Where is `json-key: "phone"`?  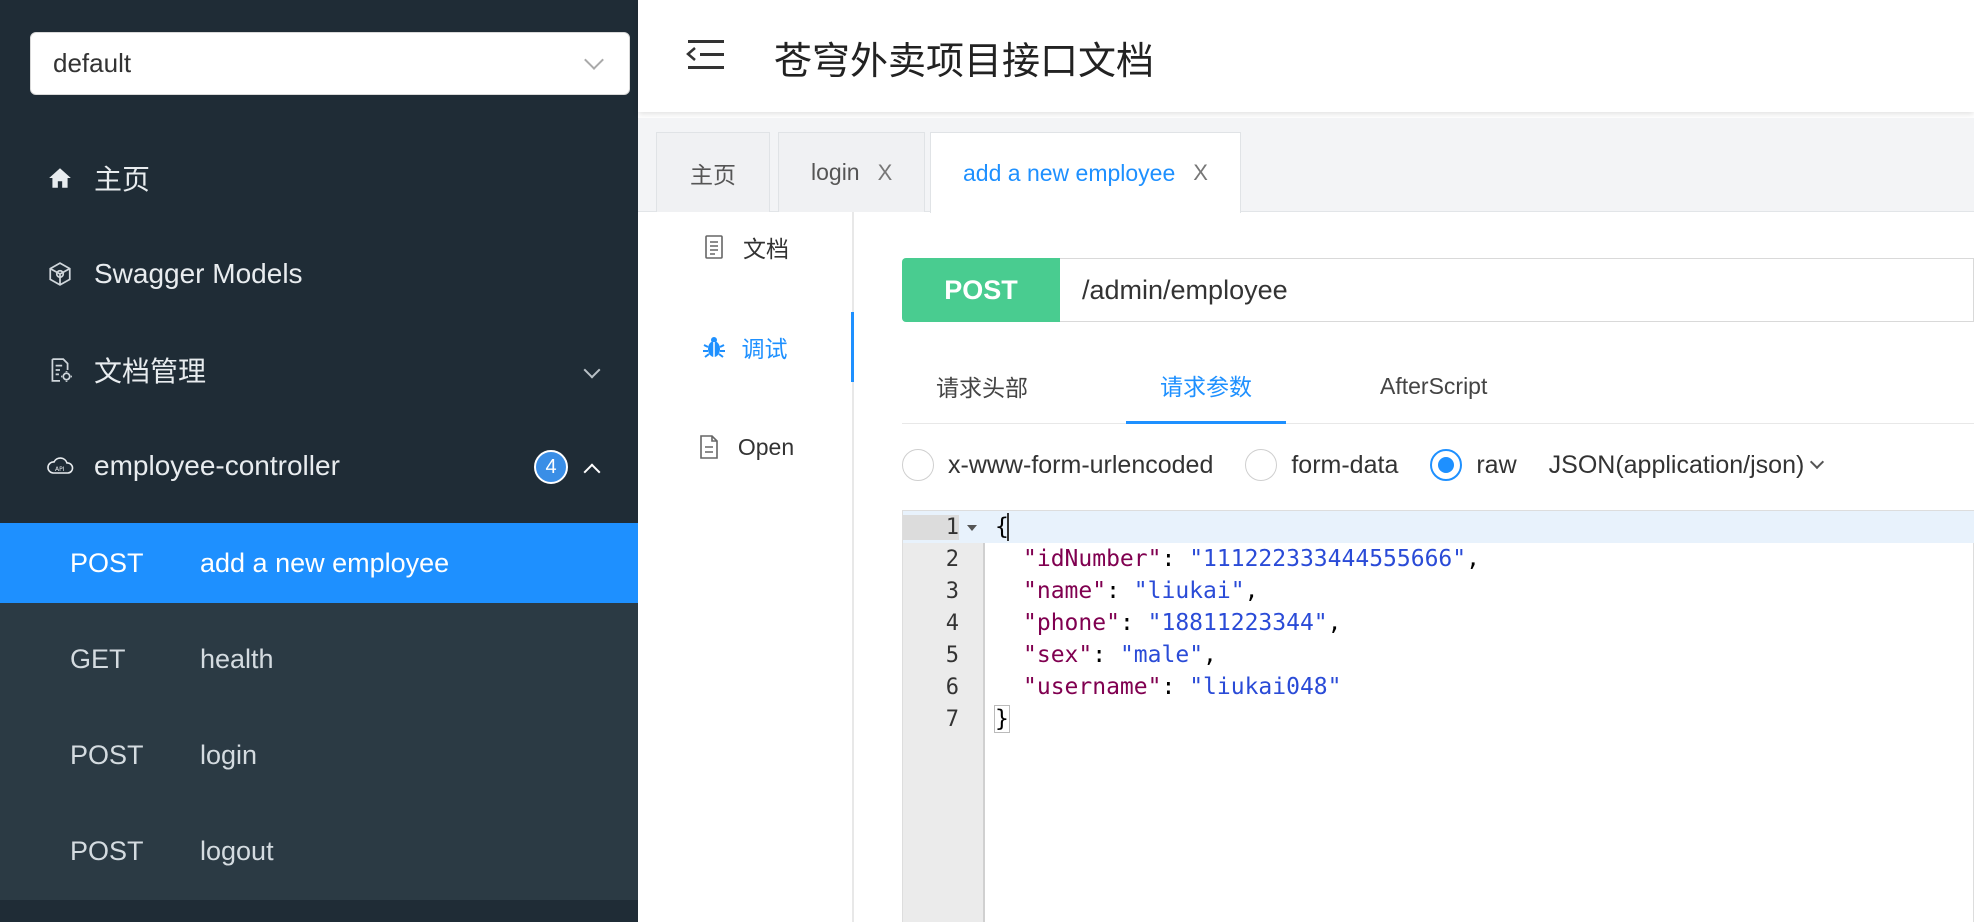
json-key: "phone" is located at coordinates (1071, 623).